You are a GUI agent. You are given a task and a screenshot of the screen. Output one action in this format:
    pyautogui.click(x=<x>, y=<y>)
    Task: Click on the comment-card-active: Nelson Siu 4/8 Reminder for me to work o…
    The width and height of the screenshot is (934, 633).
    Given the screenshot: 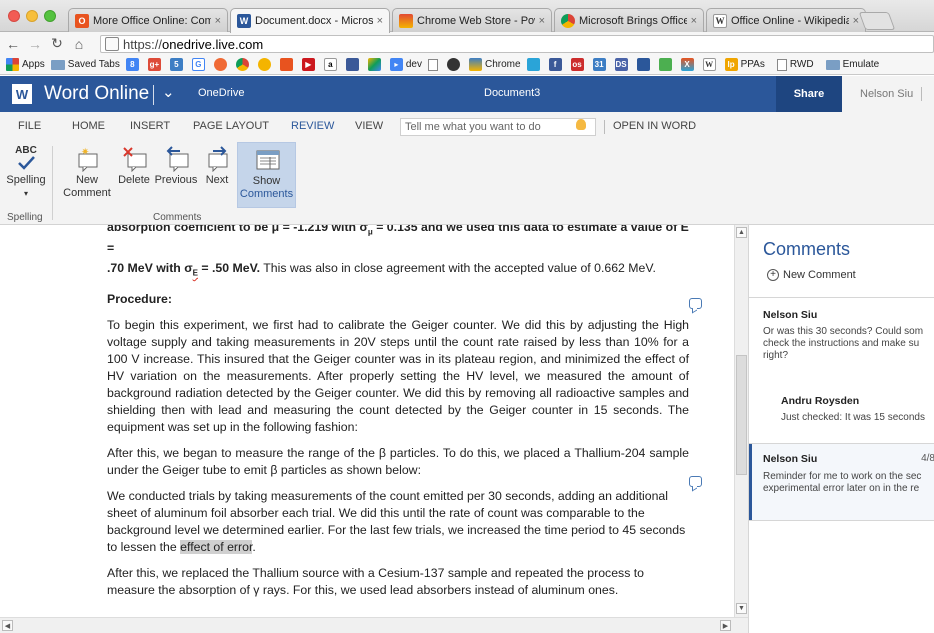 What is the action you would take?
    pyautogui.click(x=841, y=482)
    